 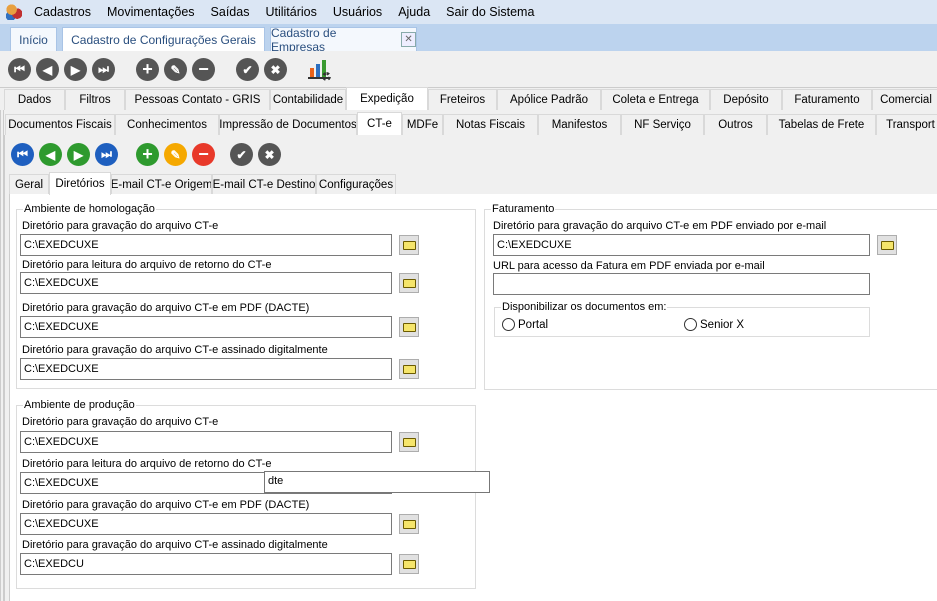 I want to click on tab-label: Depósito, so click(x=746, y=100).